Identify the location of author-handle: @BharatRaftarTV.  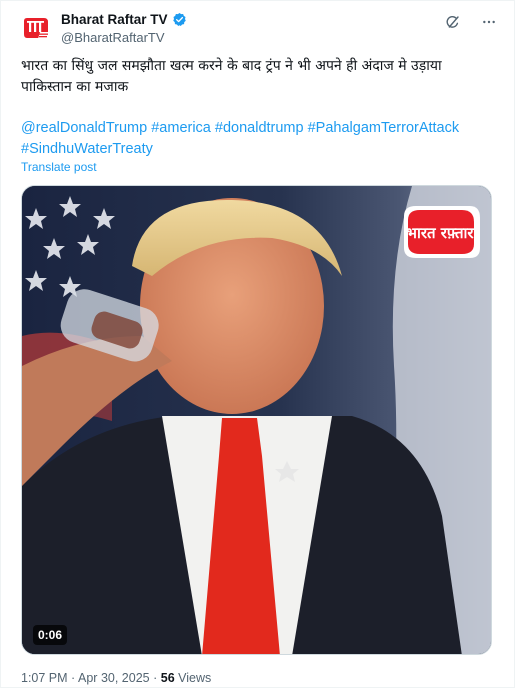
(113, 37).